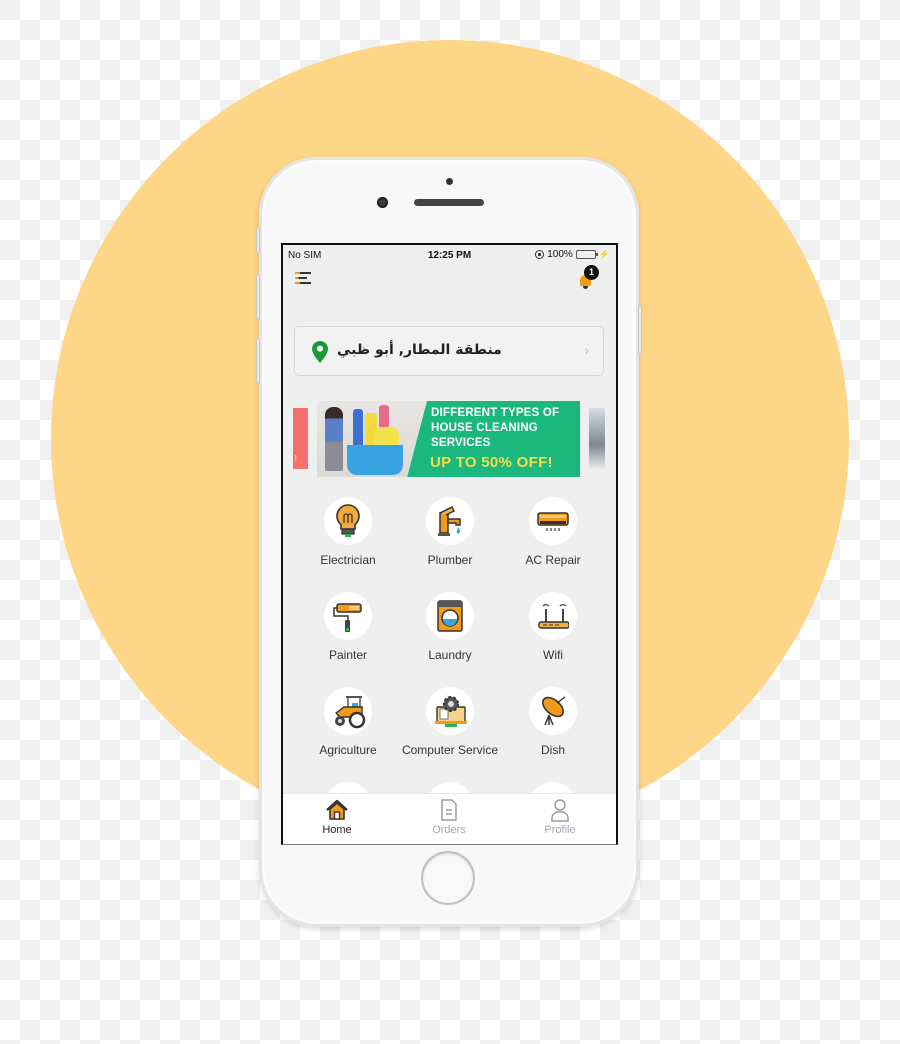  I want to click on user-icon, so click(560, 810).